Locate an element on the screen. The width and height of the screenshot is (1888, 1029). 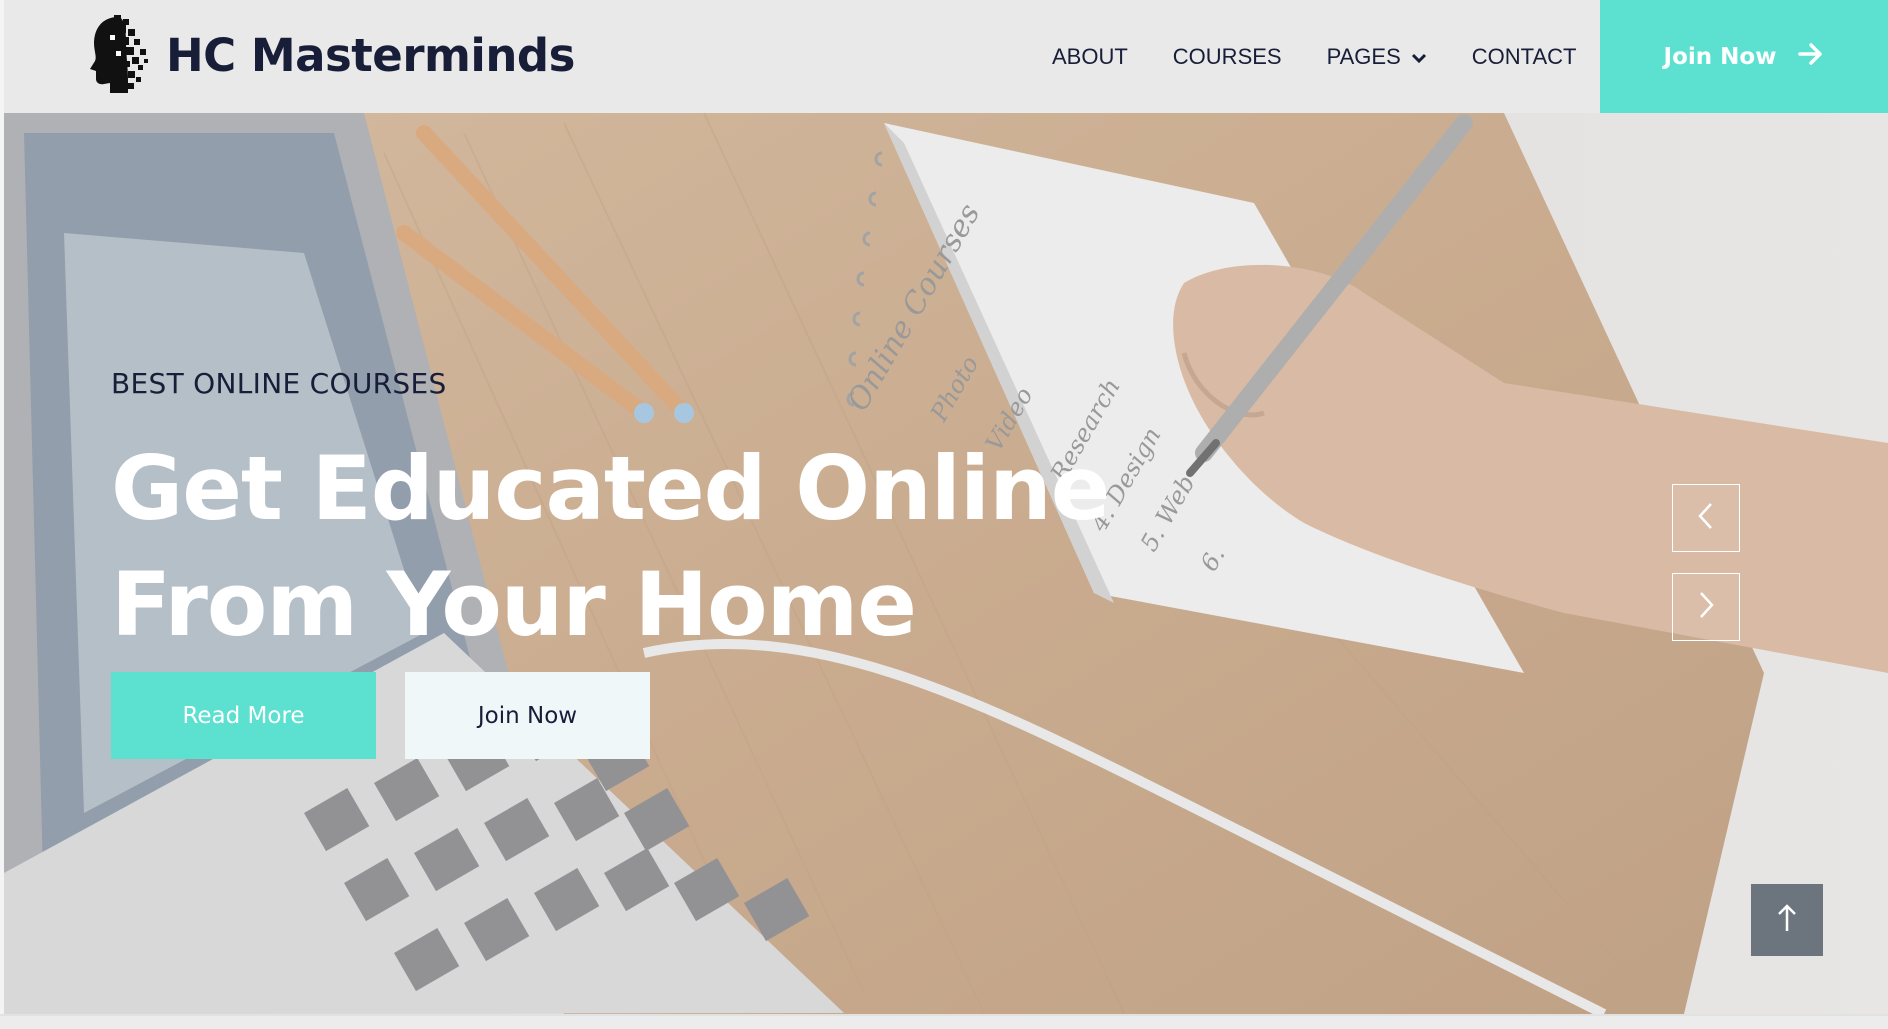
nav-join-now-label: Join Now is located at coordinates (1720, 56).